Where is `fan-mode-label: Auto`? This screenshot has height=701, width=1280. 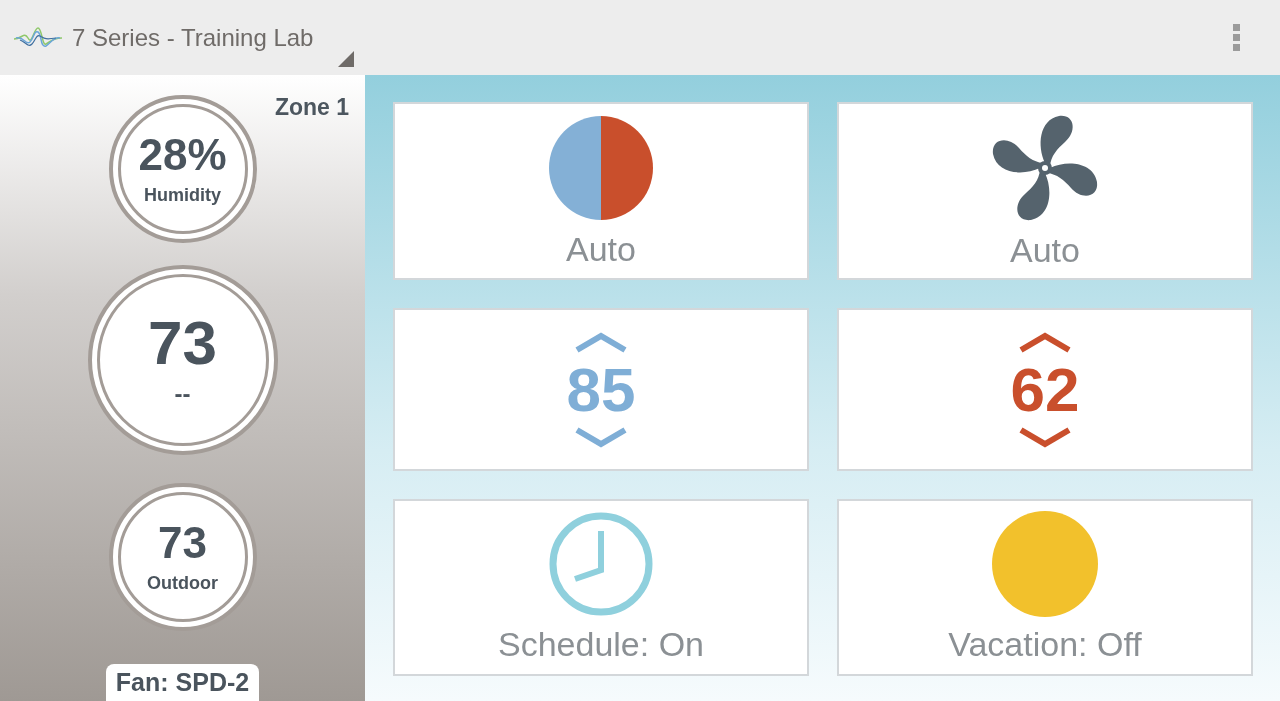
fan-mode-label: Auto is located at coordinates (1045, 250).